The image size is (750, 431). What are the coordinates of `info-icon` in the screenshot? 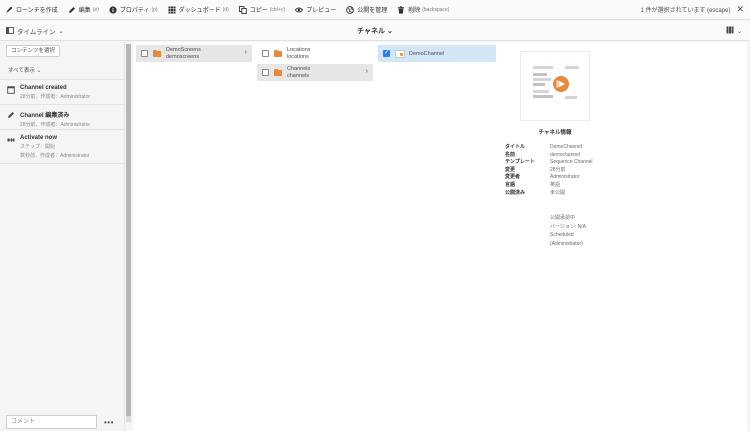 It's located at (113, 9).